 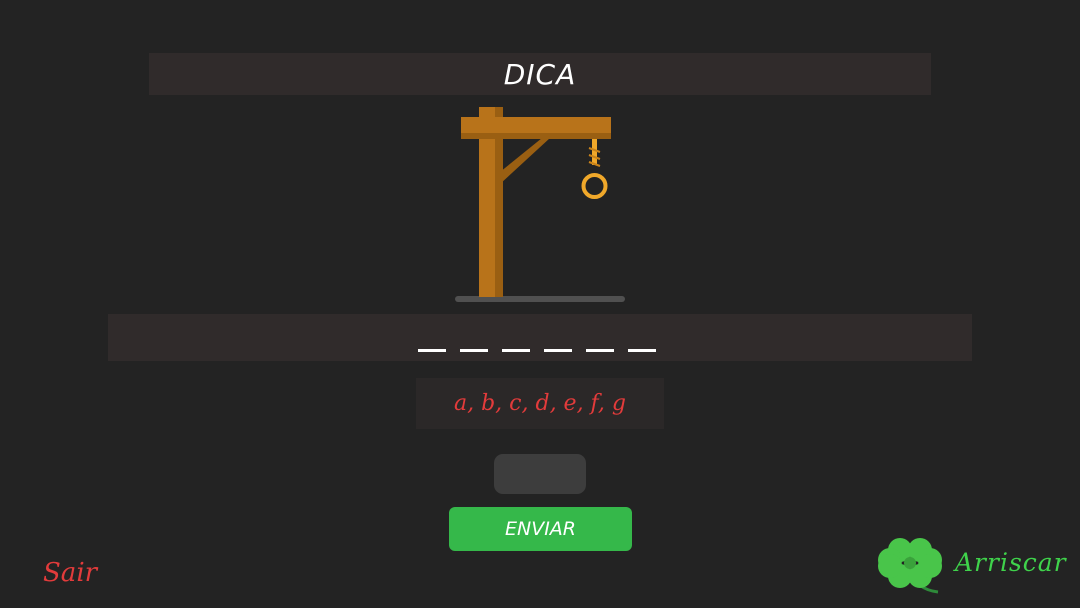 I want to click on gallows-image, so click(x=540, y=204).